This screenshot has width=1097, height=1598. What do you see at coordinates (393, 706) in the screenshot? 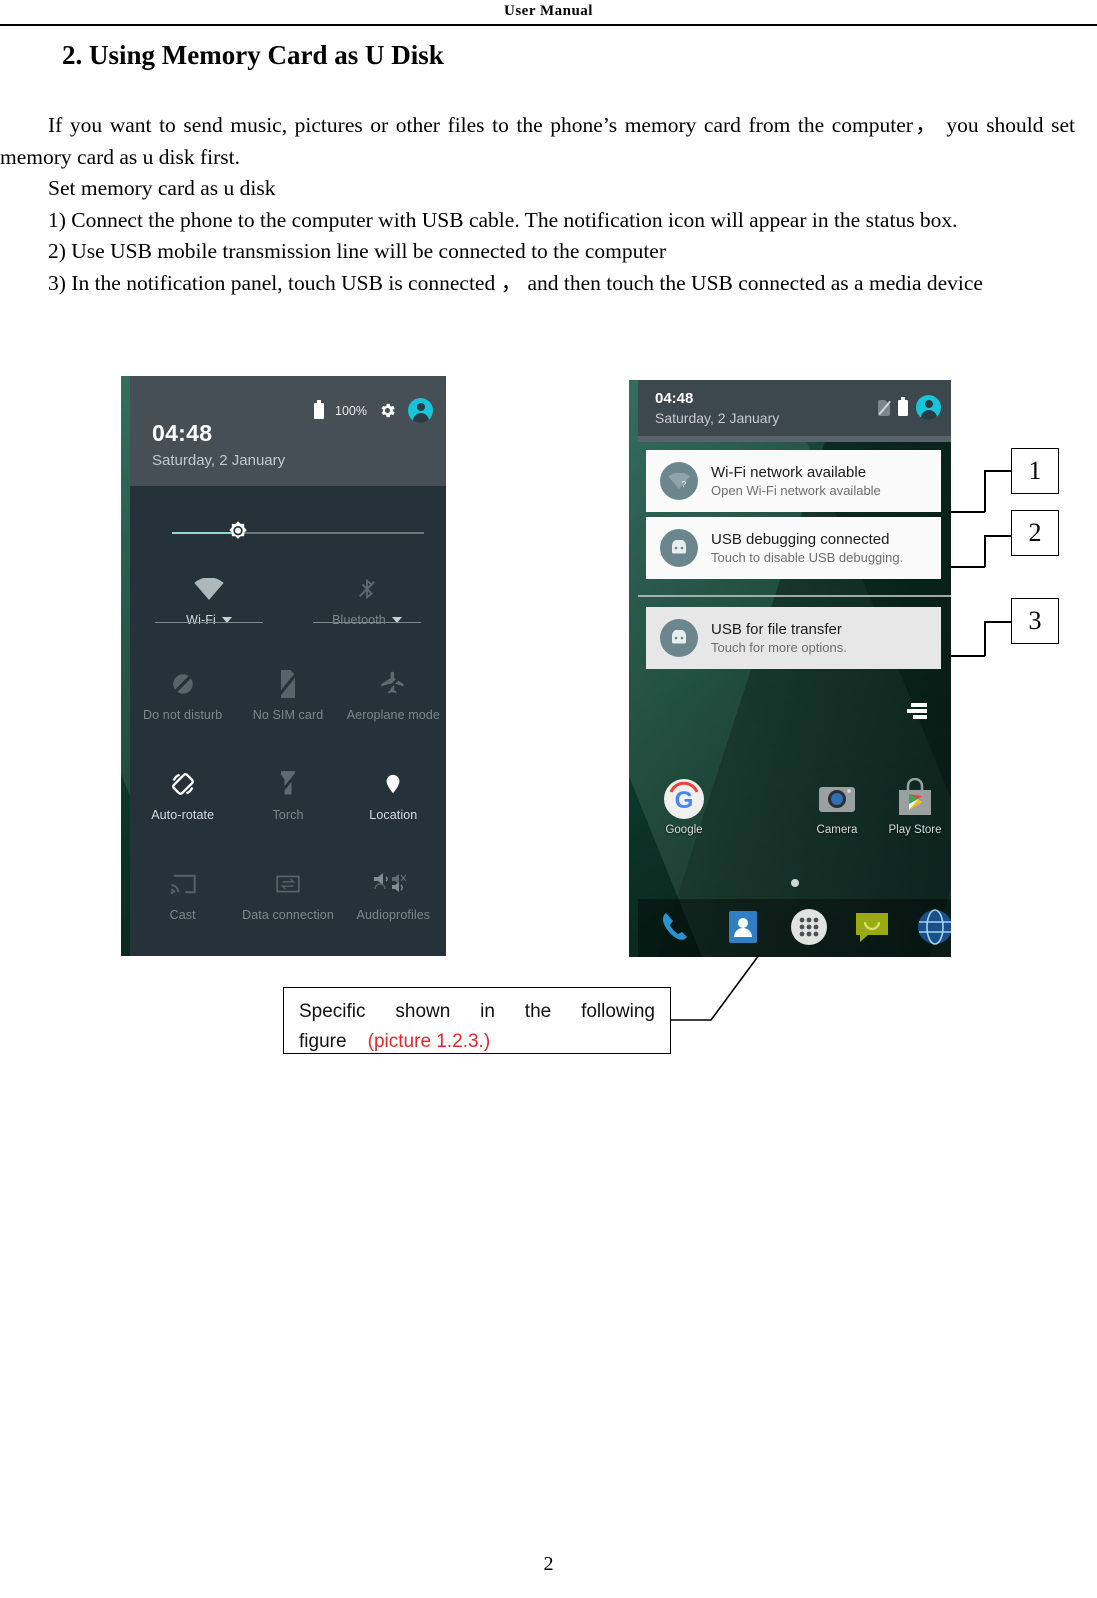
I see `tile-aeroplane-mode: Aeroplane mode` at bounding box center [393, 706].